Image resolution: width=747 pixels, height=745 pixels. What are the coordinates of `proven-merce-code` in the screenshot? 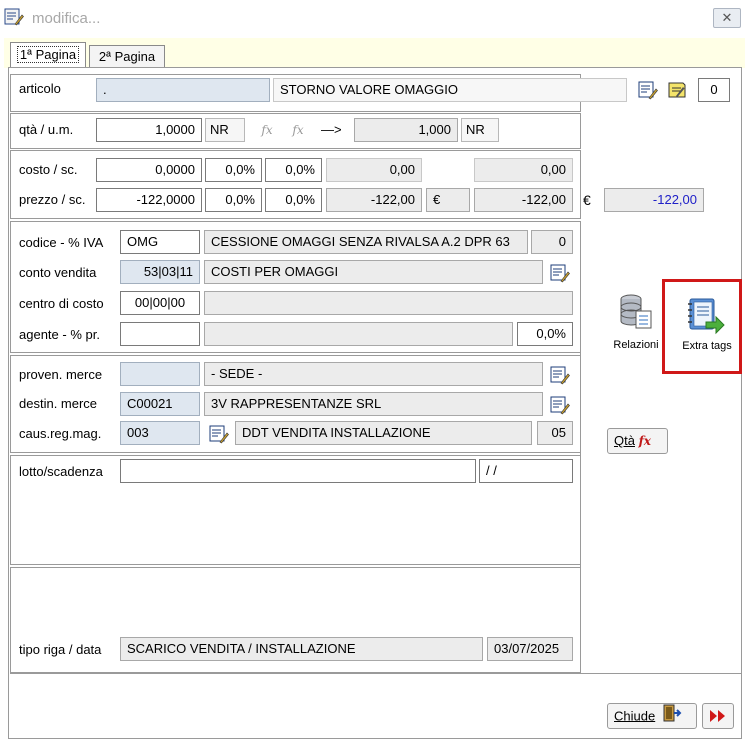 It's located at (160, 374).